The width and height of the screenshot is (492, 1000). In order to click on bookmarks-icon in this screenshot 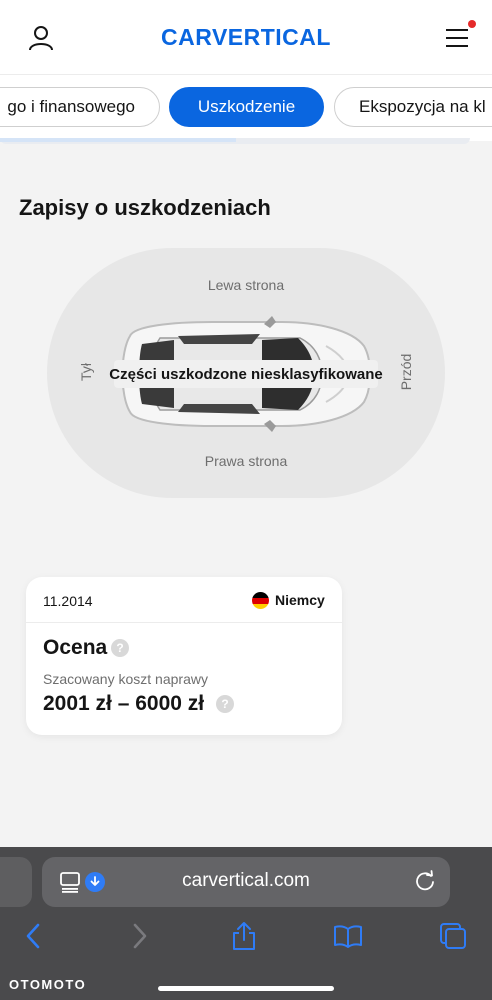, I will do `click(348, 936)`.